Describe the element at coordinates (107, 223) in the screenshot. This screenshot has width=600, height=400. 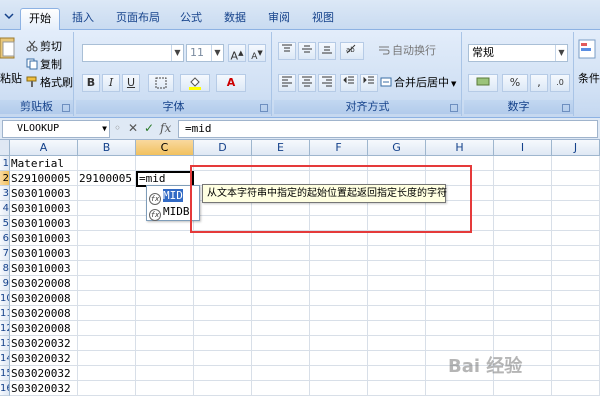
I see `cell-b5` at that location.